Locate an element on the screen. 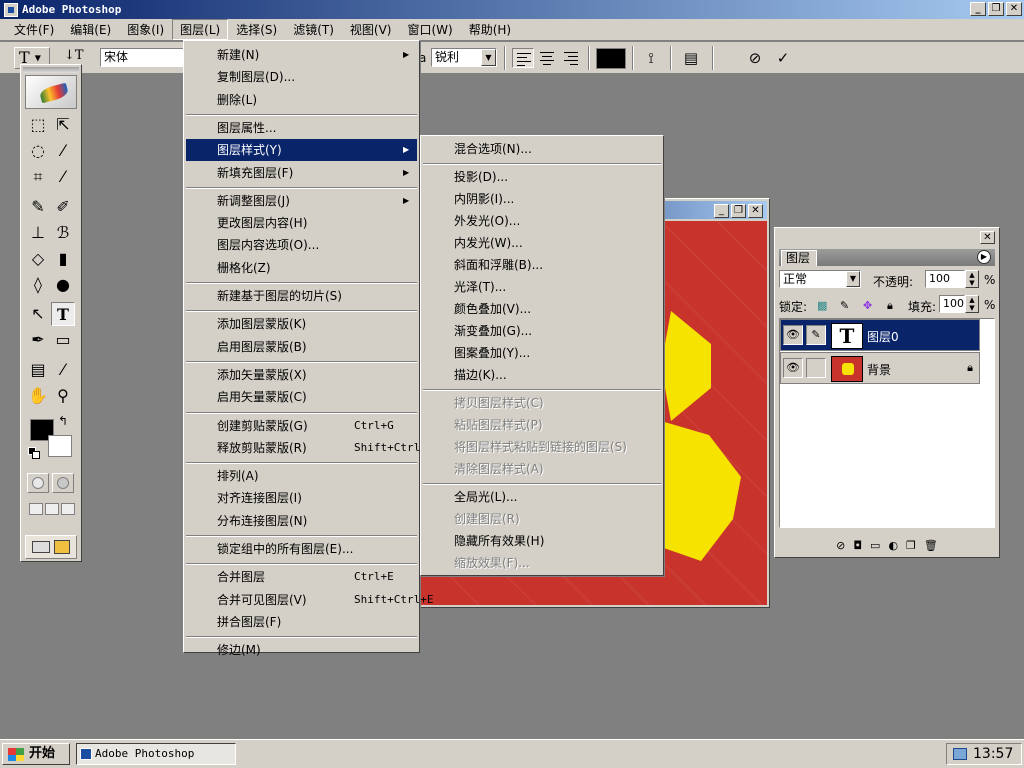 This screenshot has width=1024, height=768. text-orientation-button: ↓T is located at coordinates (74, 55).